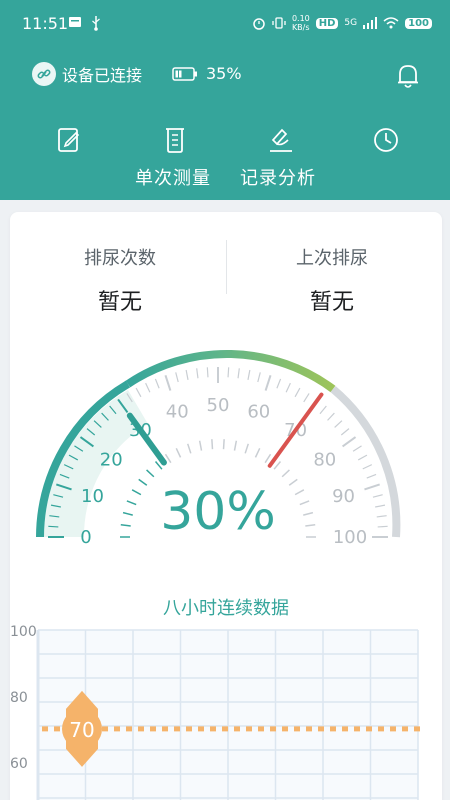  I want to click on clock-icon, so click(386, 140).